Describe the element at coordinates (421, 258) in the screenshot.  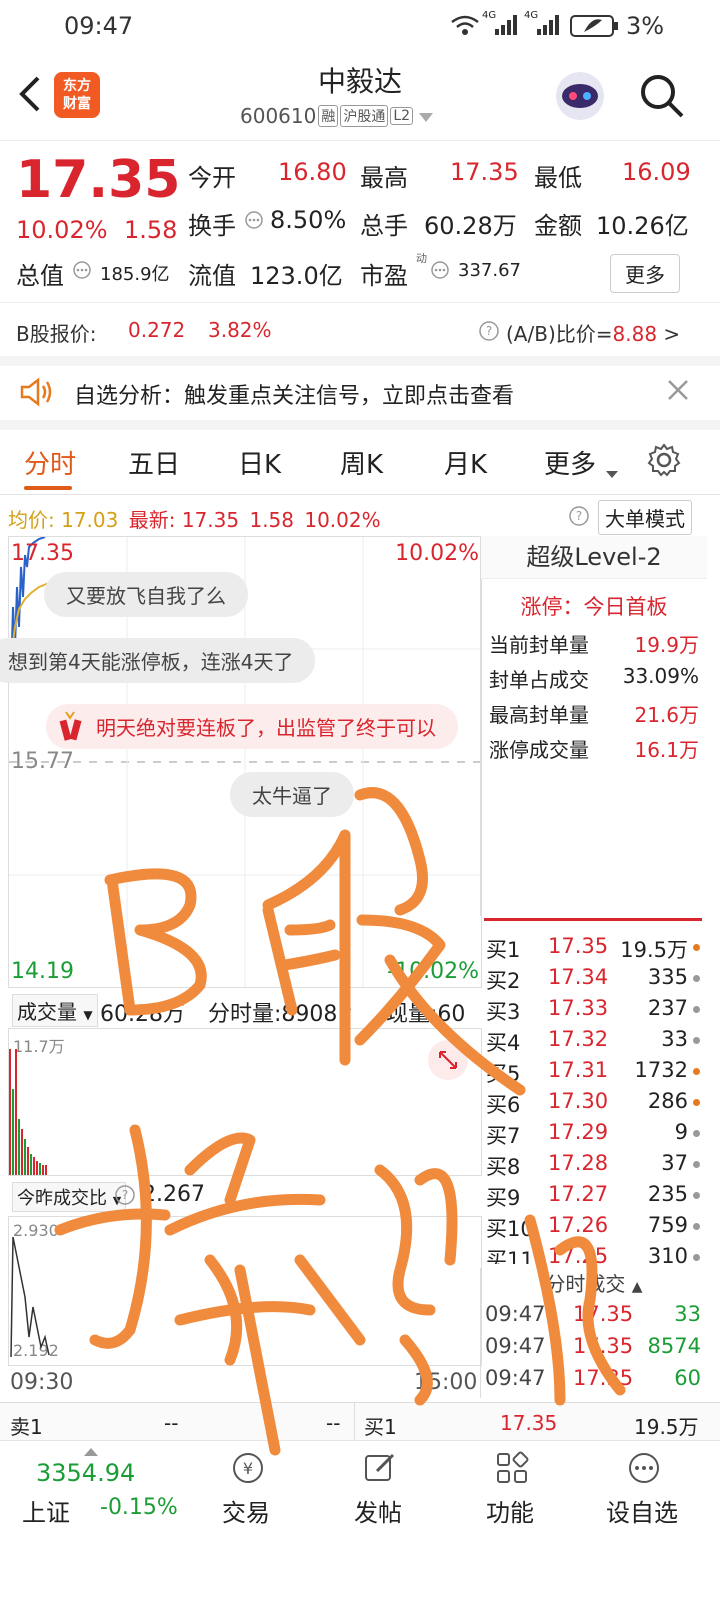
I see `pe-dynamic-mark: 动` at that location.